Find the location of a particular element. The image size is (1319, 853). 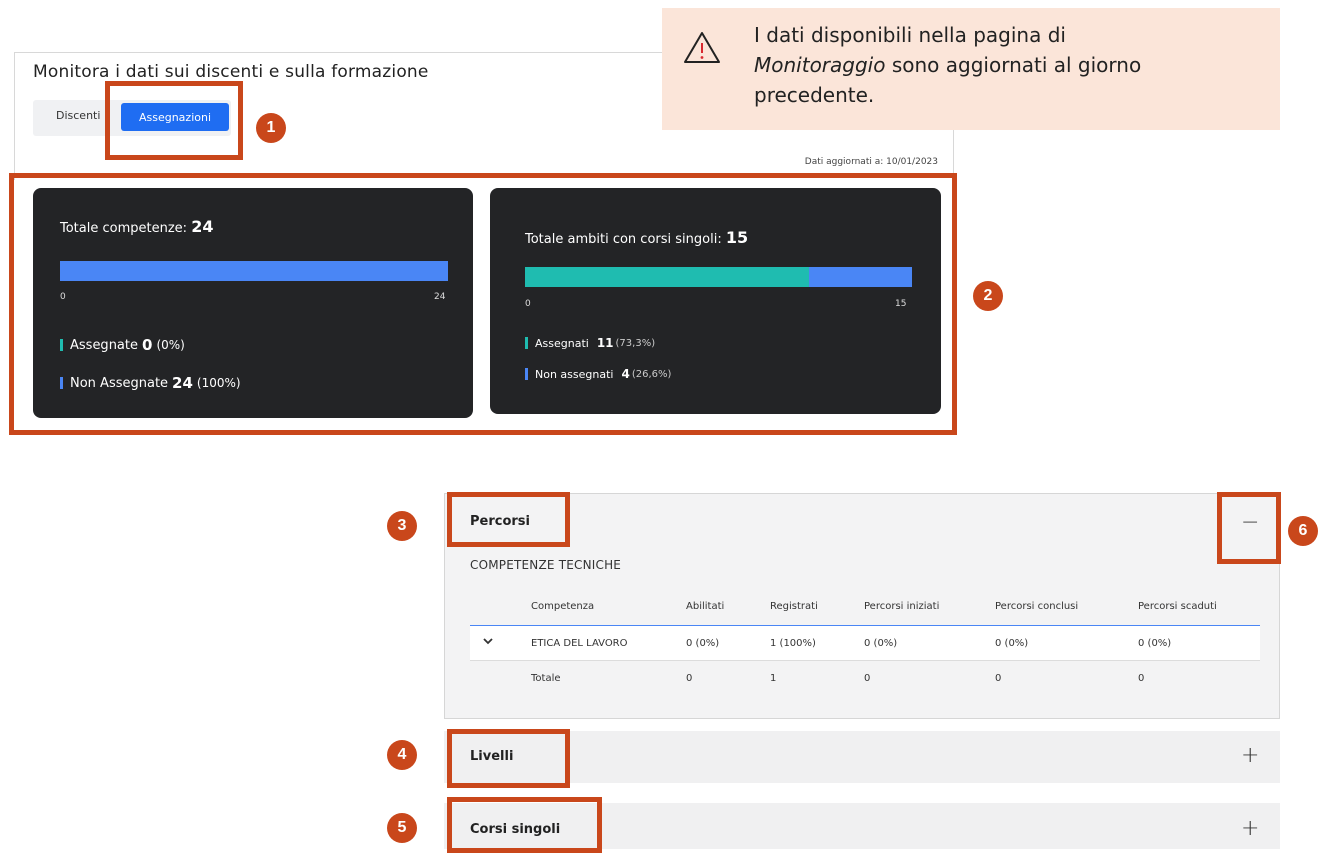

cell-conclusi: 0 (0%) is located at coordinates (1012, 643).